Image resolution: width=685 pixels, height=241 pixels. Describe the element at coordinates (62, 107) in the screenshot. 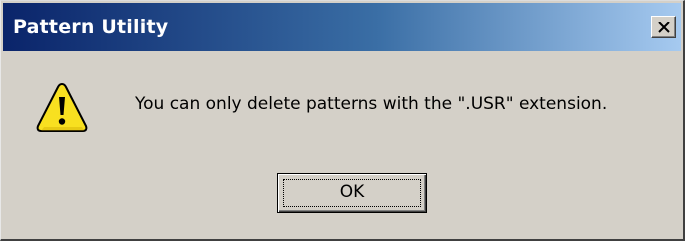

I see `warning-icon` at that location.